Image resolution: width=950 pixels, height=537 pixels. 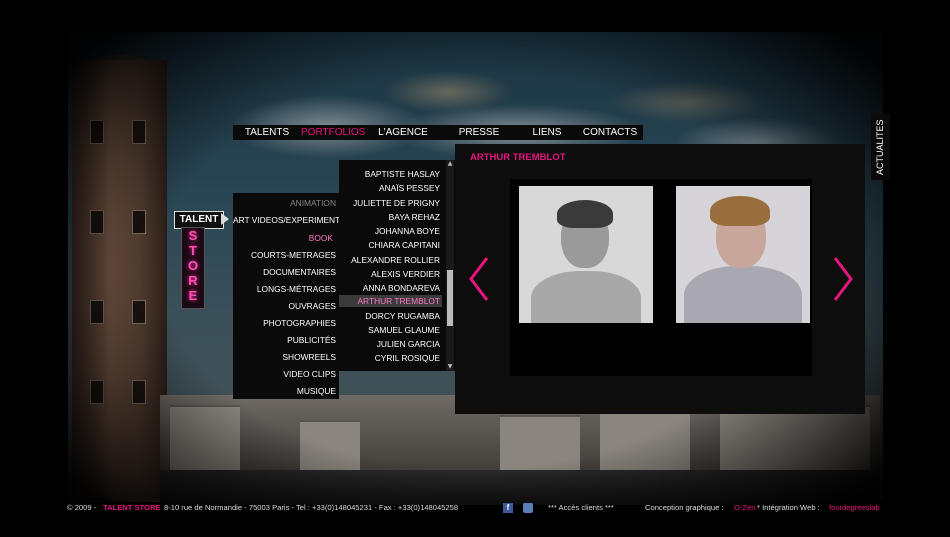 I want to click on portfolio-title: ARTHUR TREMBLOT, so click(x=518, y=157).